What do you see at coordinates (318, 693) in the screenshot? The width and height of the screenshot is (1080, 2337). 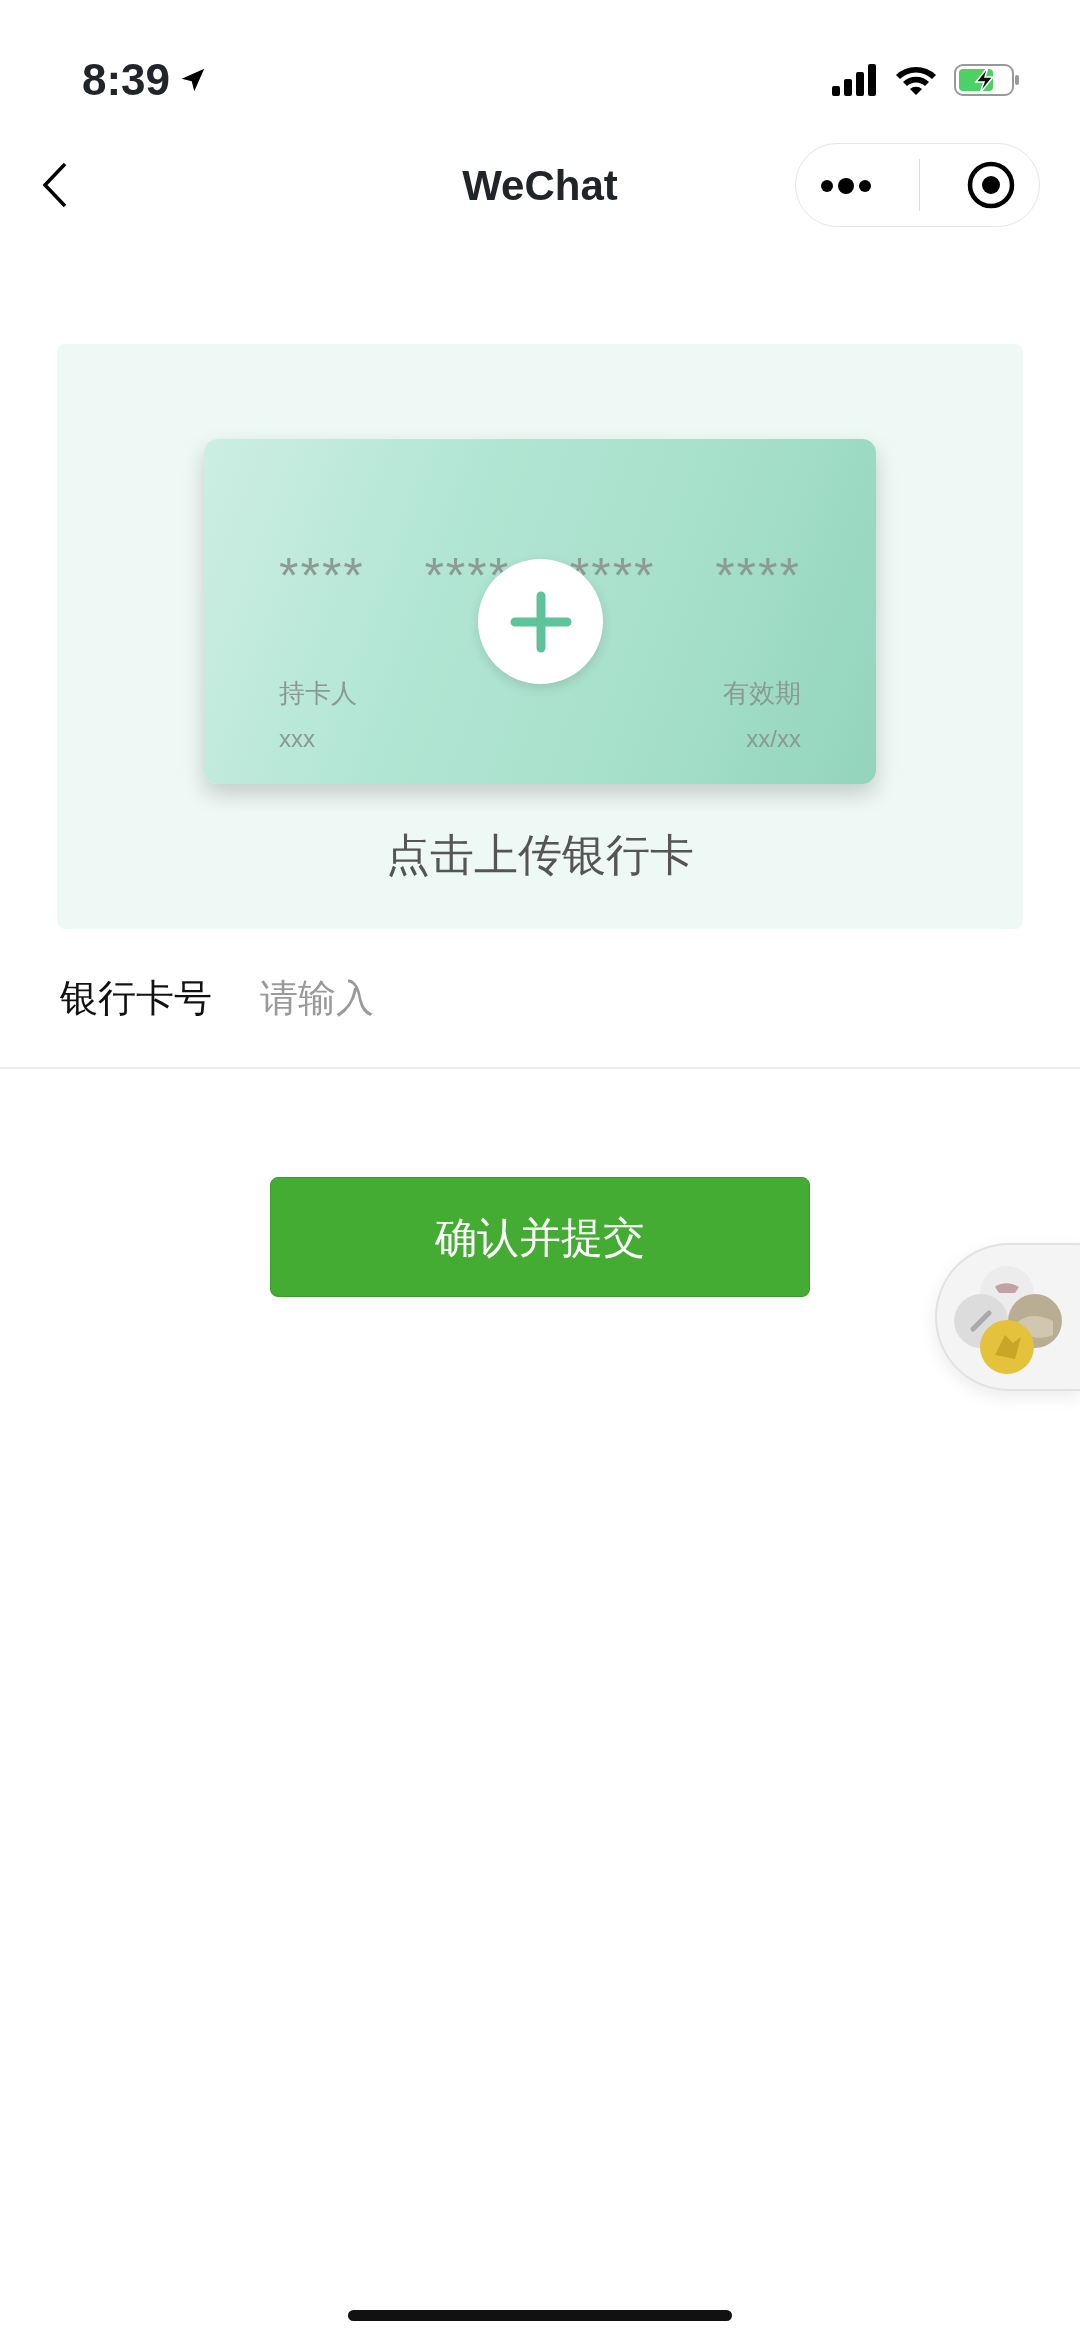 I see `card-label: 持卡人` at bounding box center [318, 693].